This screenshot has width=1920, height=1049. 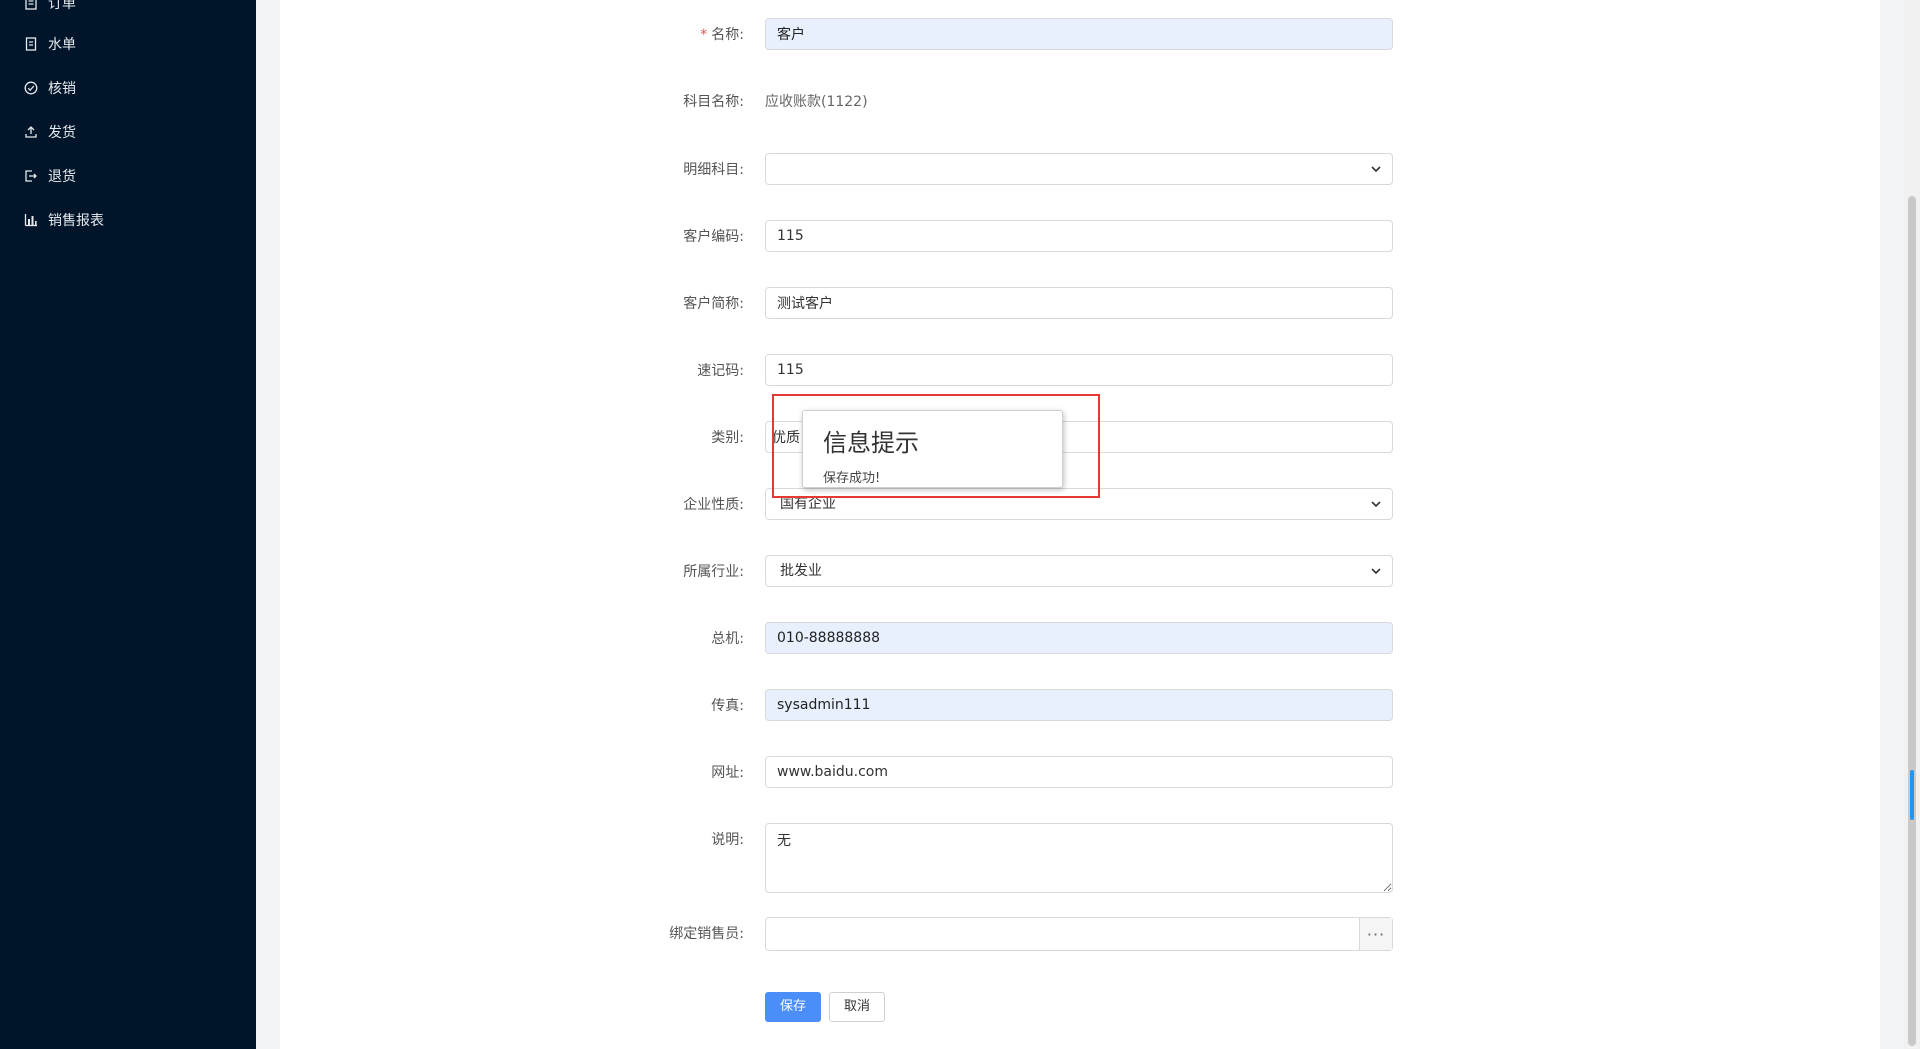 What do you see at coordinates (871, 443) in the screenshot?
I see `dialog-title: 信息提示` at bounding box center [871, 443].